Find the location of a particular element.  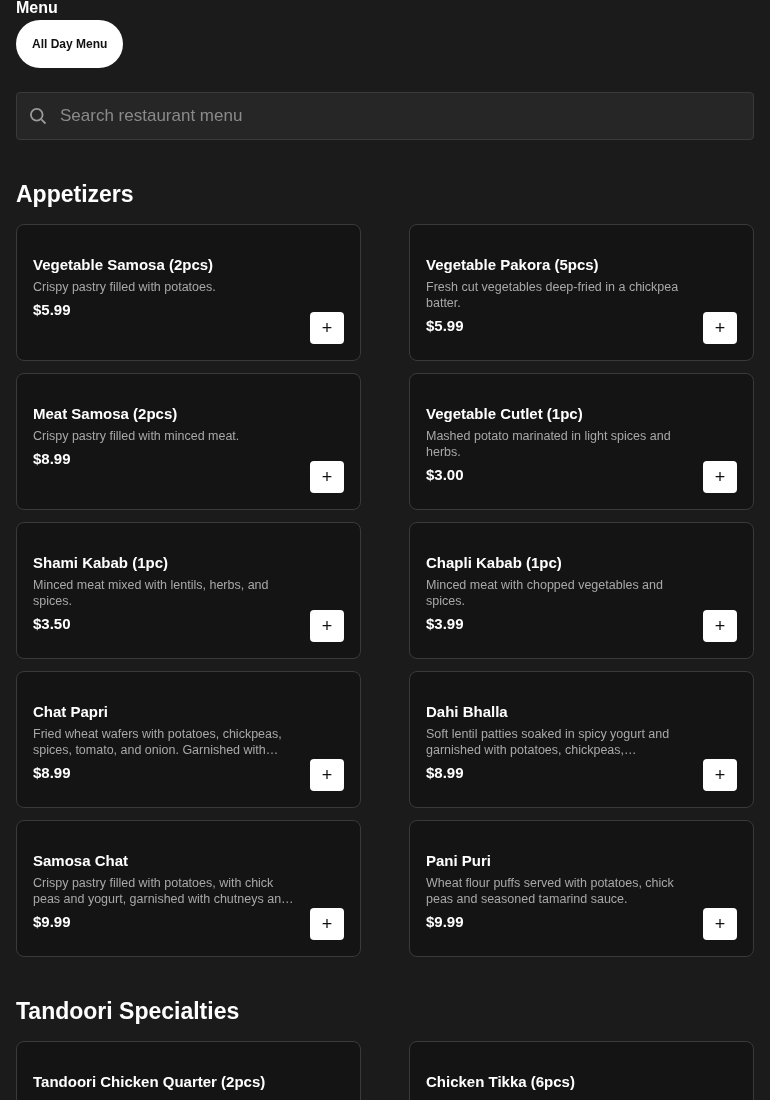

item-description: Minced meat mixed with lentils, herbs, and spices. is located at coordinates (151, 593).